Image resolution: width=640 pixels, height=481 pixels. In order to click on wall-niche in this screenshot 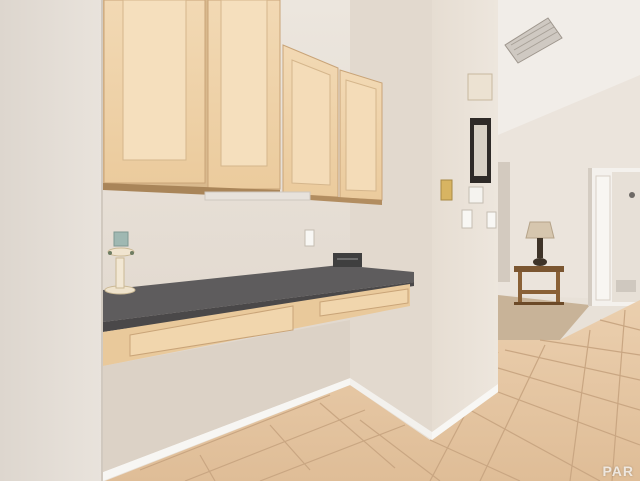, I will do `click(504, 222)`.